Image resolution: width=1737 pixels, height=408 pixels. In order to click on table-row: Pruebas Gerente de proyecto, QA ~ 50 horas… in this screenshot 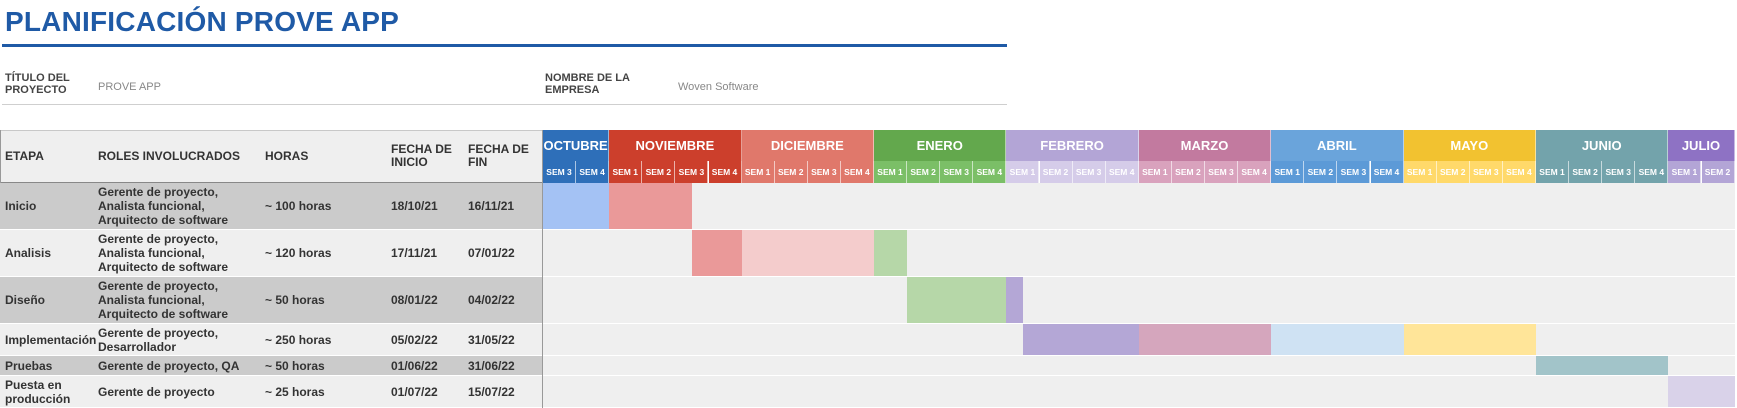, I will do `click(271, 366)`.